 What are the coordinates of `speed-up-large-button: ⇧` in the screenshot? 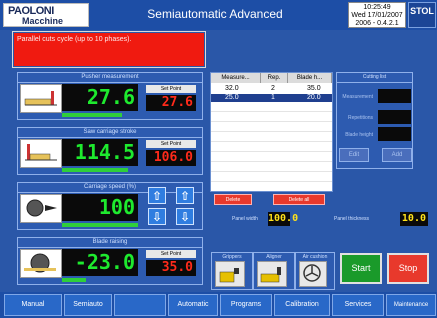 It's located at (185, 195).